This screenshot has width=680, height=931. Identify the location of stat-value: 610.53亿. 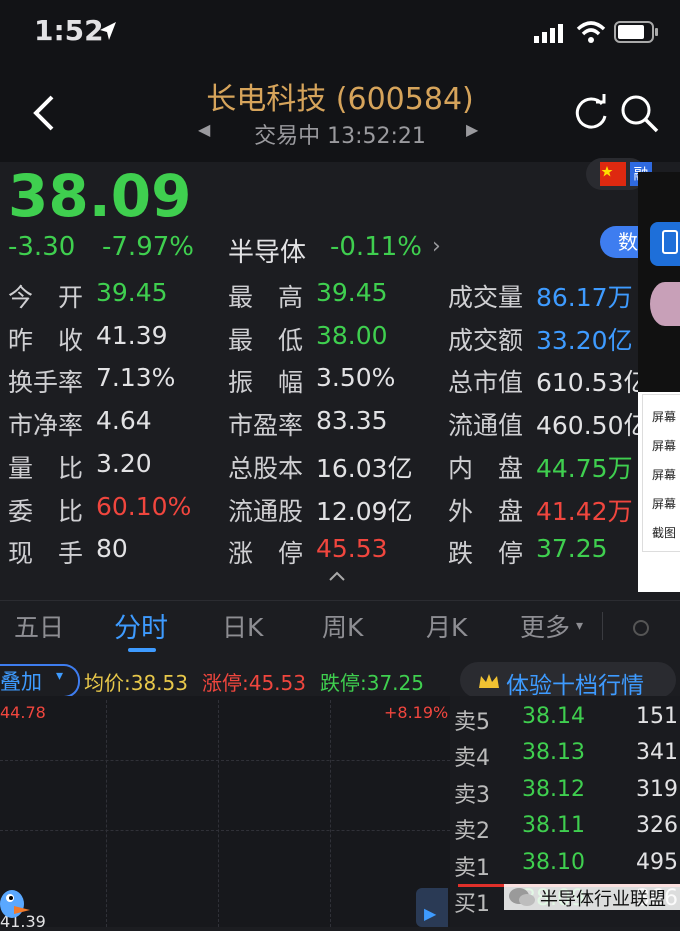
(592, 383).